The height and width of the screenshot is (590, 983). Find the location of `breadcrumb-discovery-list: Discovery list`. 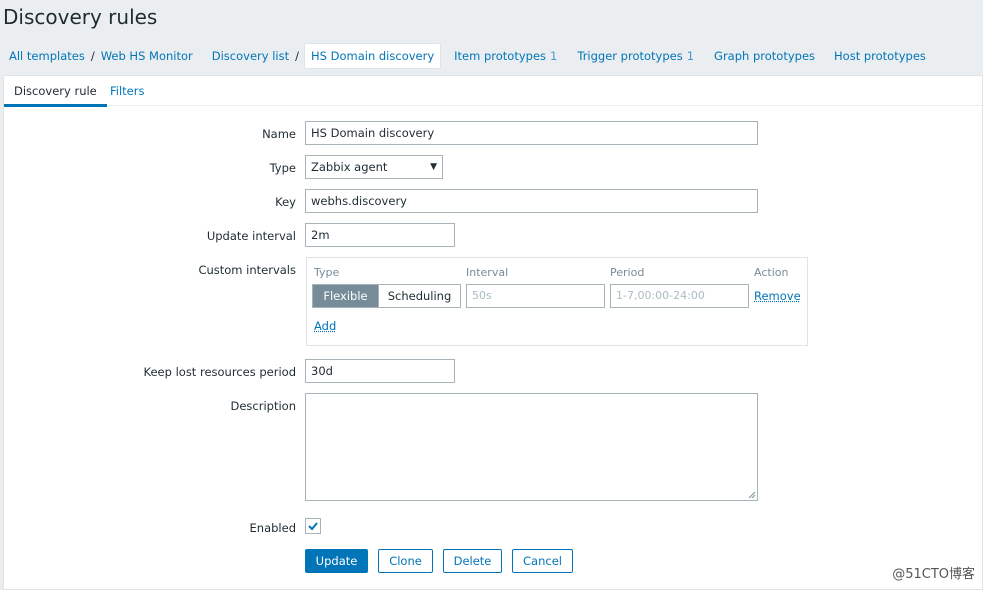

breadcrumb-discovery-list: Discovery list is located at coordinates (250, 56).